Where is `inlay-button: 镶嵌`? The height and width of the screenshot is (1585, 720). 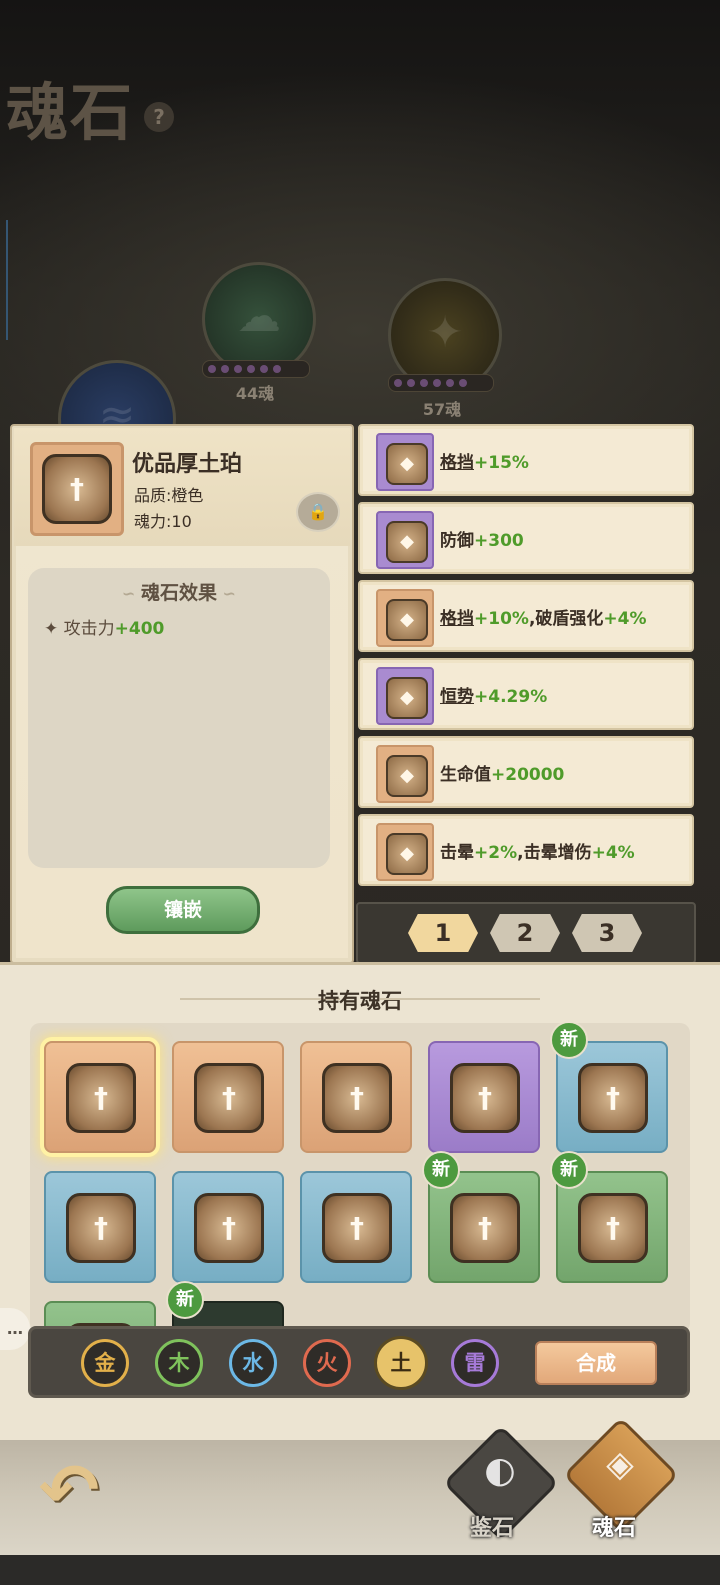 inlay-button: 镶嵌 is located at coordinates (183, 910).